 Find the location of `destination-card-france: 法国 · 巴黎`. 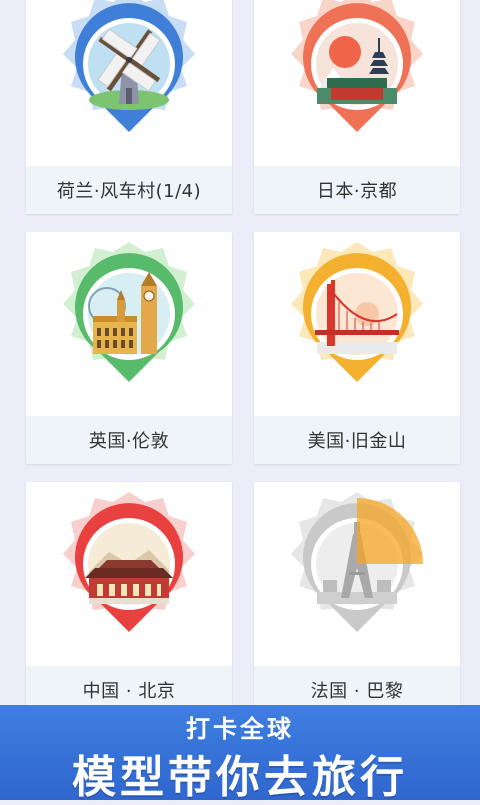

destination-card-france: 法国 · 巴黎 is located at coordinates (357, 598).